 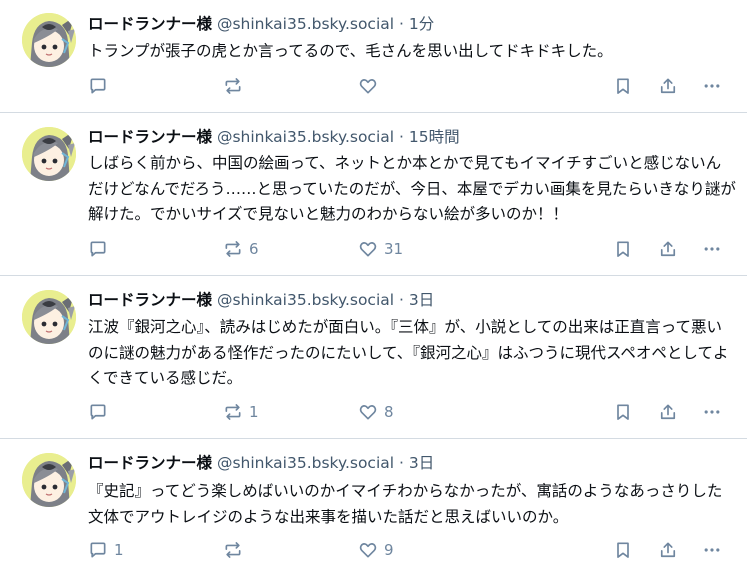 I want to click on like-count: 8, so click(x=389, y=412).